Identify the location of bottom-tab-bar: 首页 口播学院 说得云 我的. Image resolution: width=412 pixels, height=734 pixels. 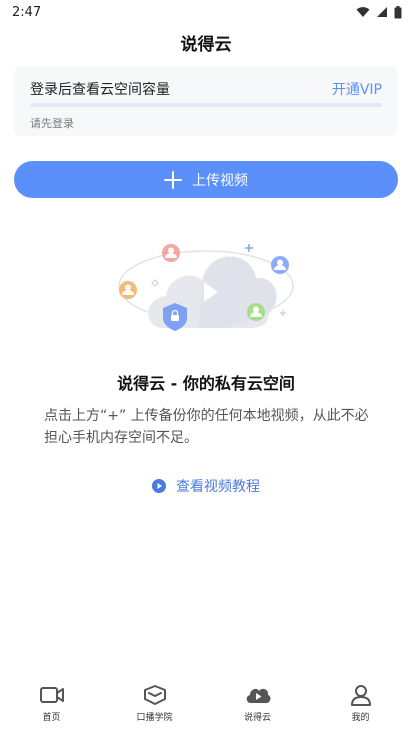
(206, 705).